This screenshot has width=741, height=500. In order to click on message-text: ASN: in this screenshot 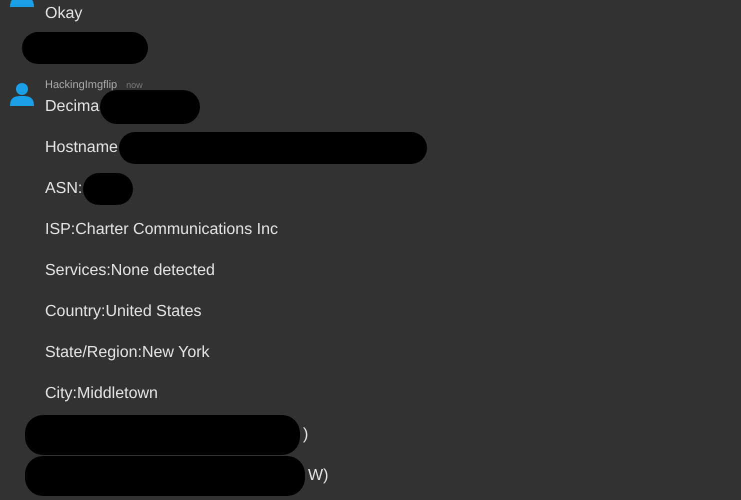, I will do `click(63, 189)`.